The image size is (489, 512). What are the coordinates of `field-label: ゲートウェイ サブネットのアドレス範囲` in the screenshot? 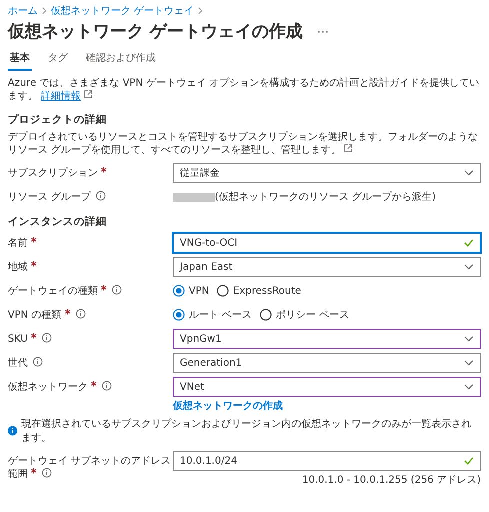 It's located at (90, 467).